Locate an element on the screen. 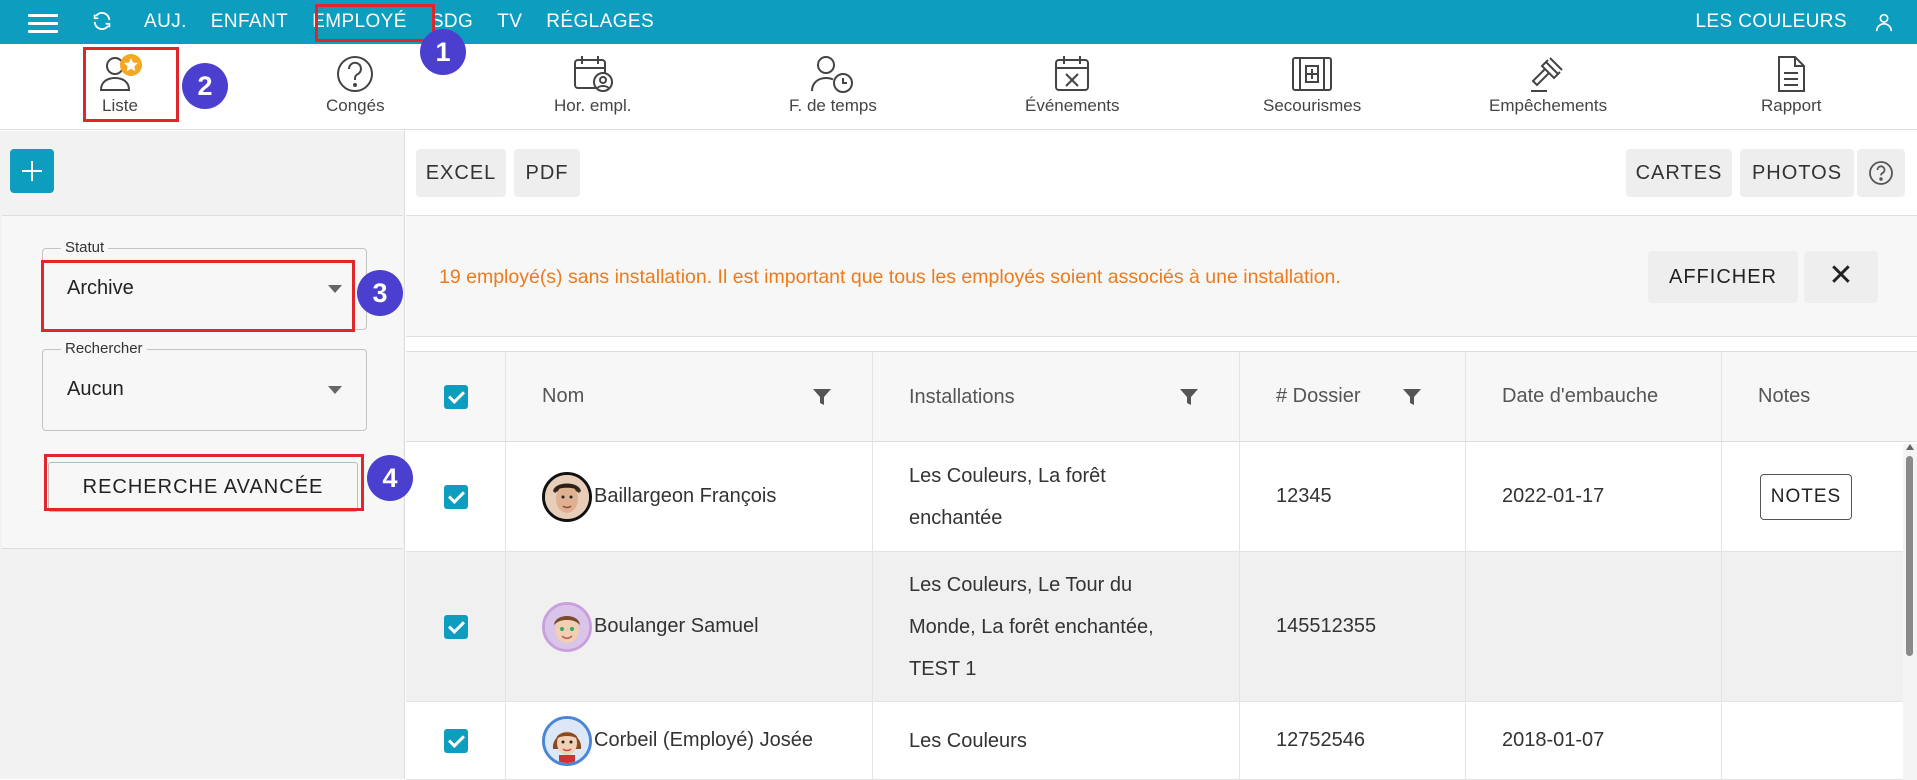 This screenshot has width=1917, height=780. tool-hor-empl: Hor. empl. is located at coordinates (592, 85).